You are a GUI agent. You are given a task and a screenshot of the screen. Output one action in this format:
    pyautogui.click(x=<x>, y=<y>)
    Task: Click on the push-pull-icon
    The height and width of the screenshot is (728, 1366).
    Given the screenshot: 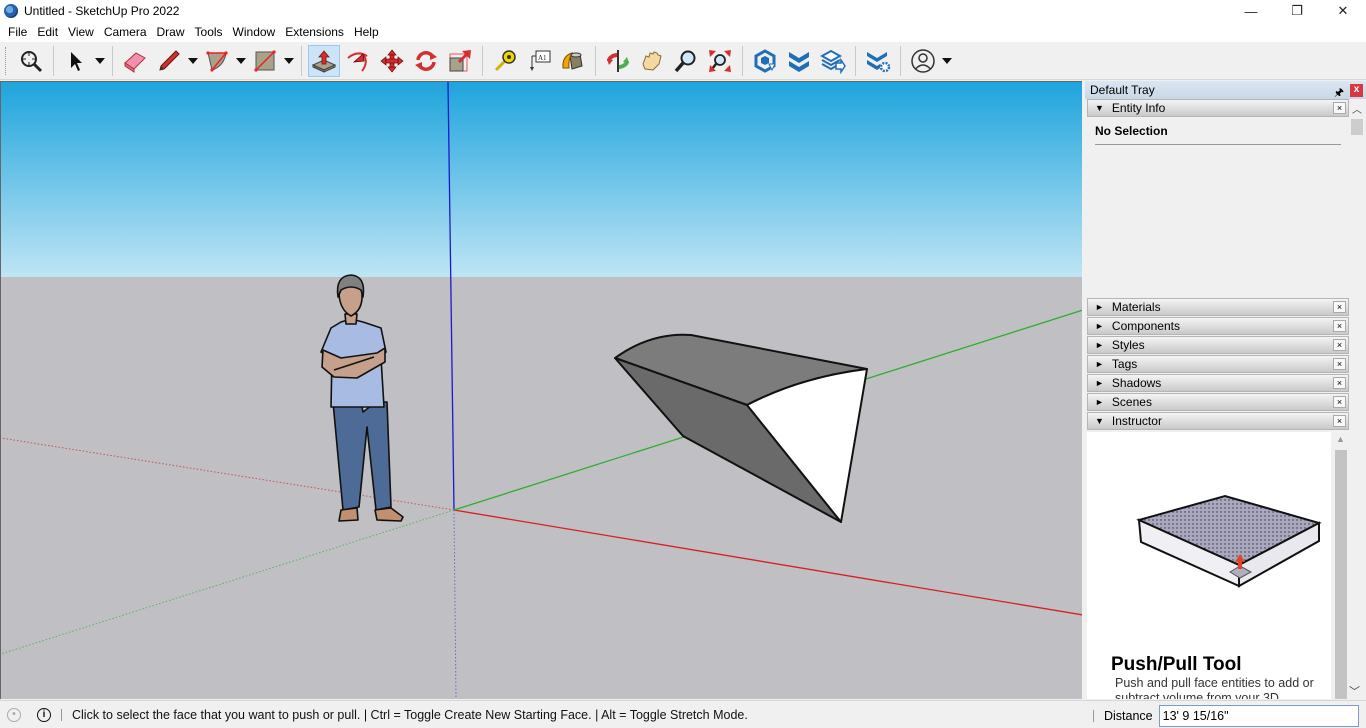 What is the action you would take?
    pyautogui.click(x=324, y=61)
    